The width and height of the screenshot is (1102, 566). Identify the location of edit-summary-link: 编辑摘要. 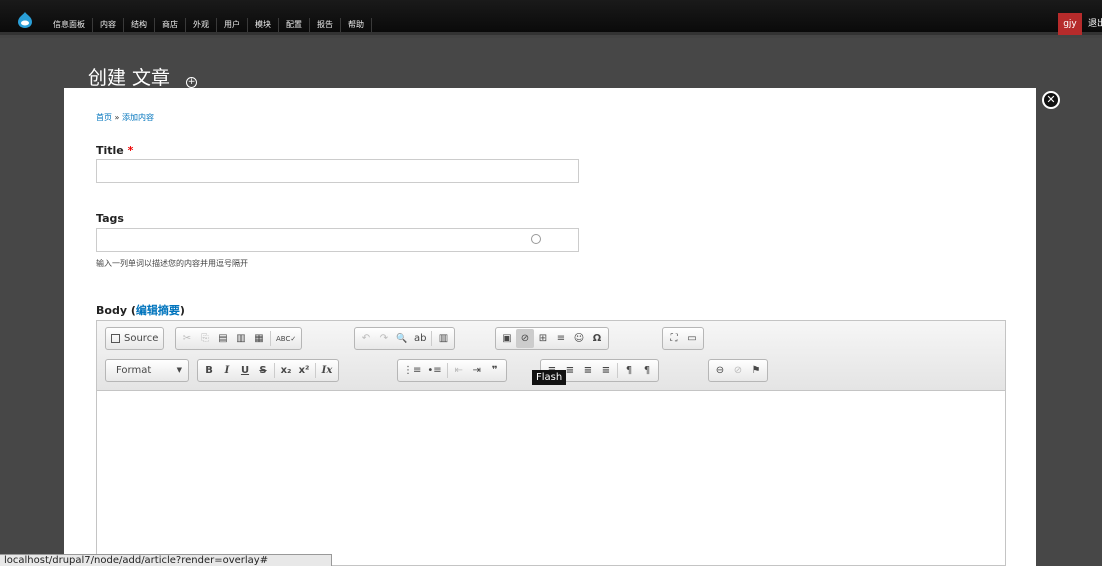
(158, 310).